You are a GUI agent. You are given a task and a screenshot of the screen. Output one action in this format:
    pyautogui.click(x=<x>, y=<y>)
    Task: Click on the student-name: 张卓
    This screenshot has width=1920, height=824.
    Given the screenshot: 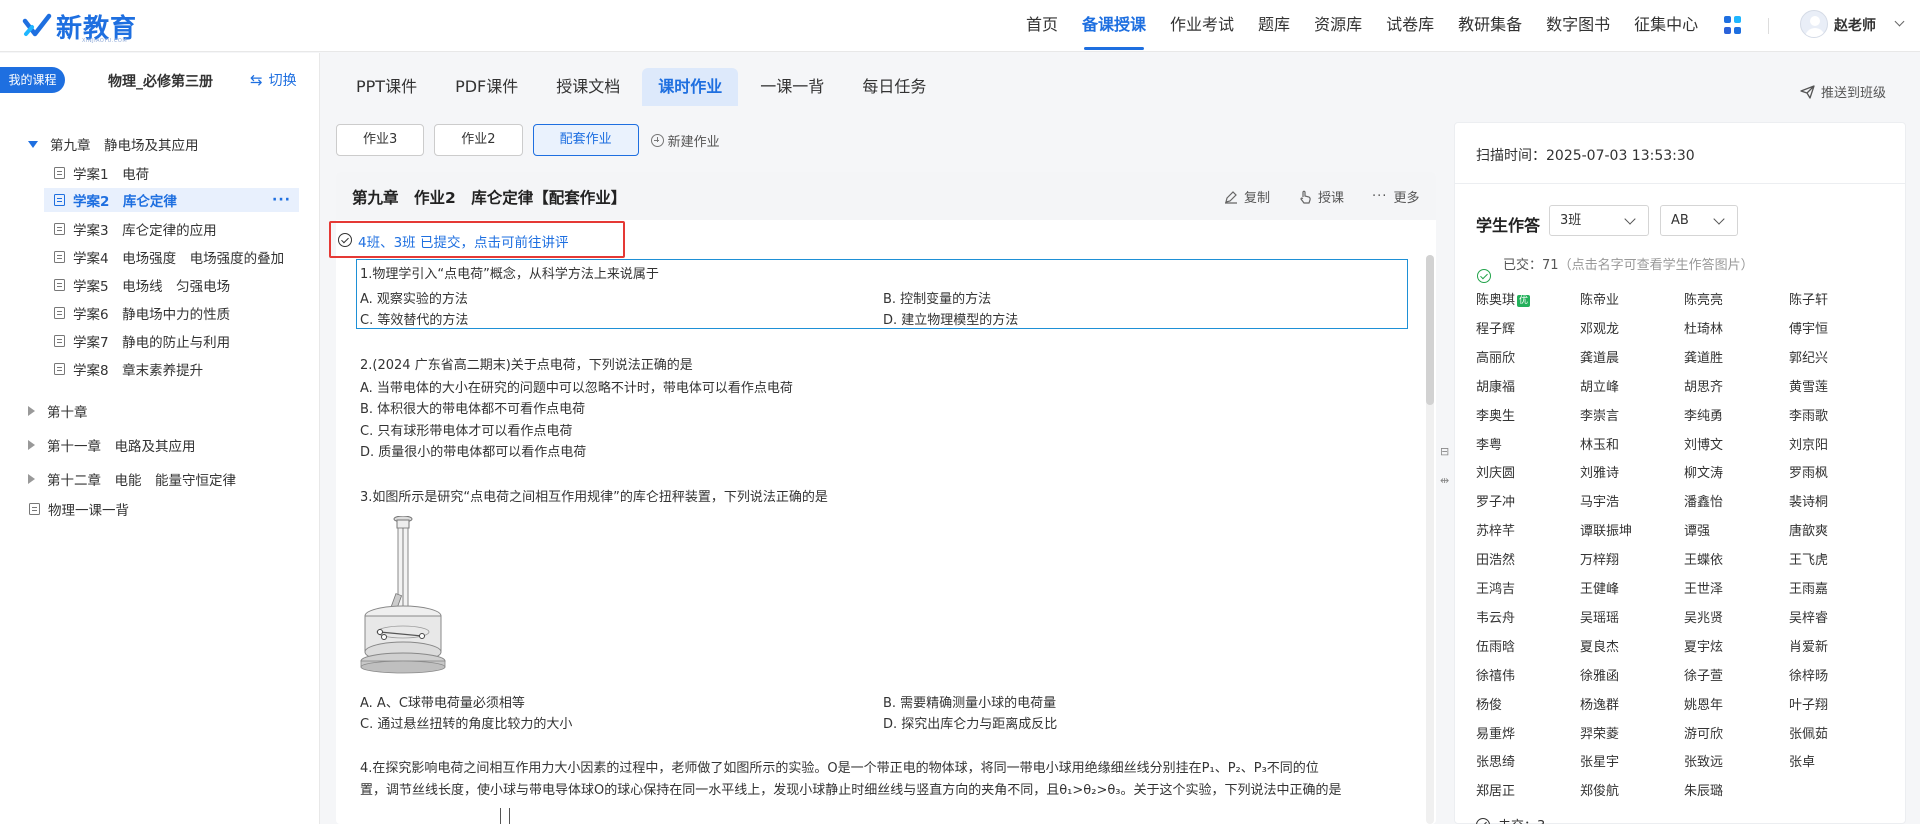 What is the action you would take?
    pyautogui.click(x=1802, y=760)
    